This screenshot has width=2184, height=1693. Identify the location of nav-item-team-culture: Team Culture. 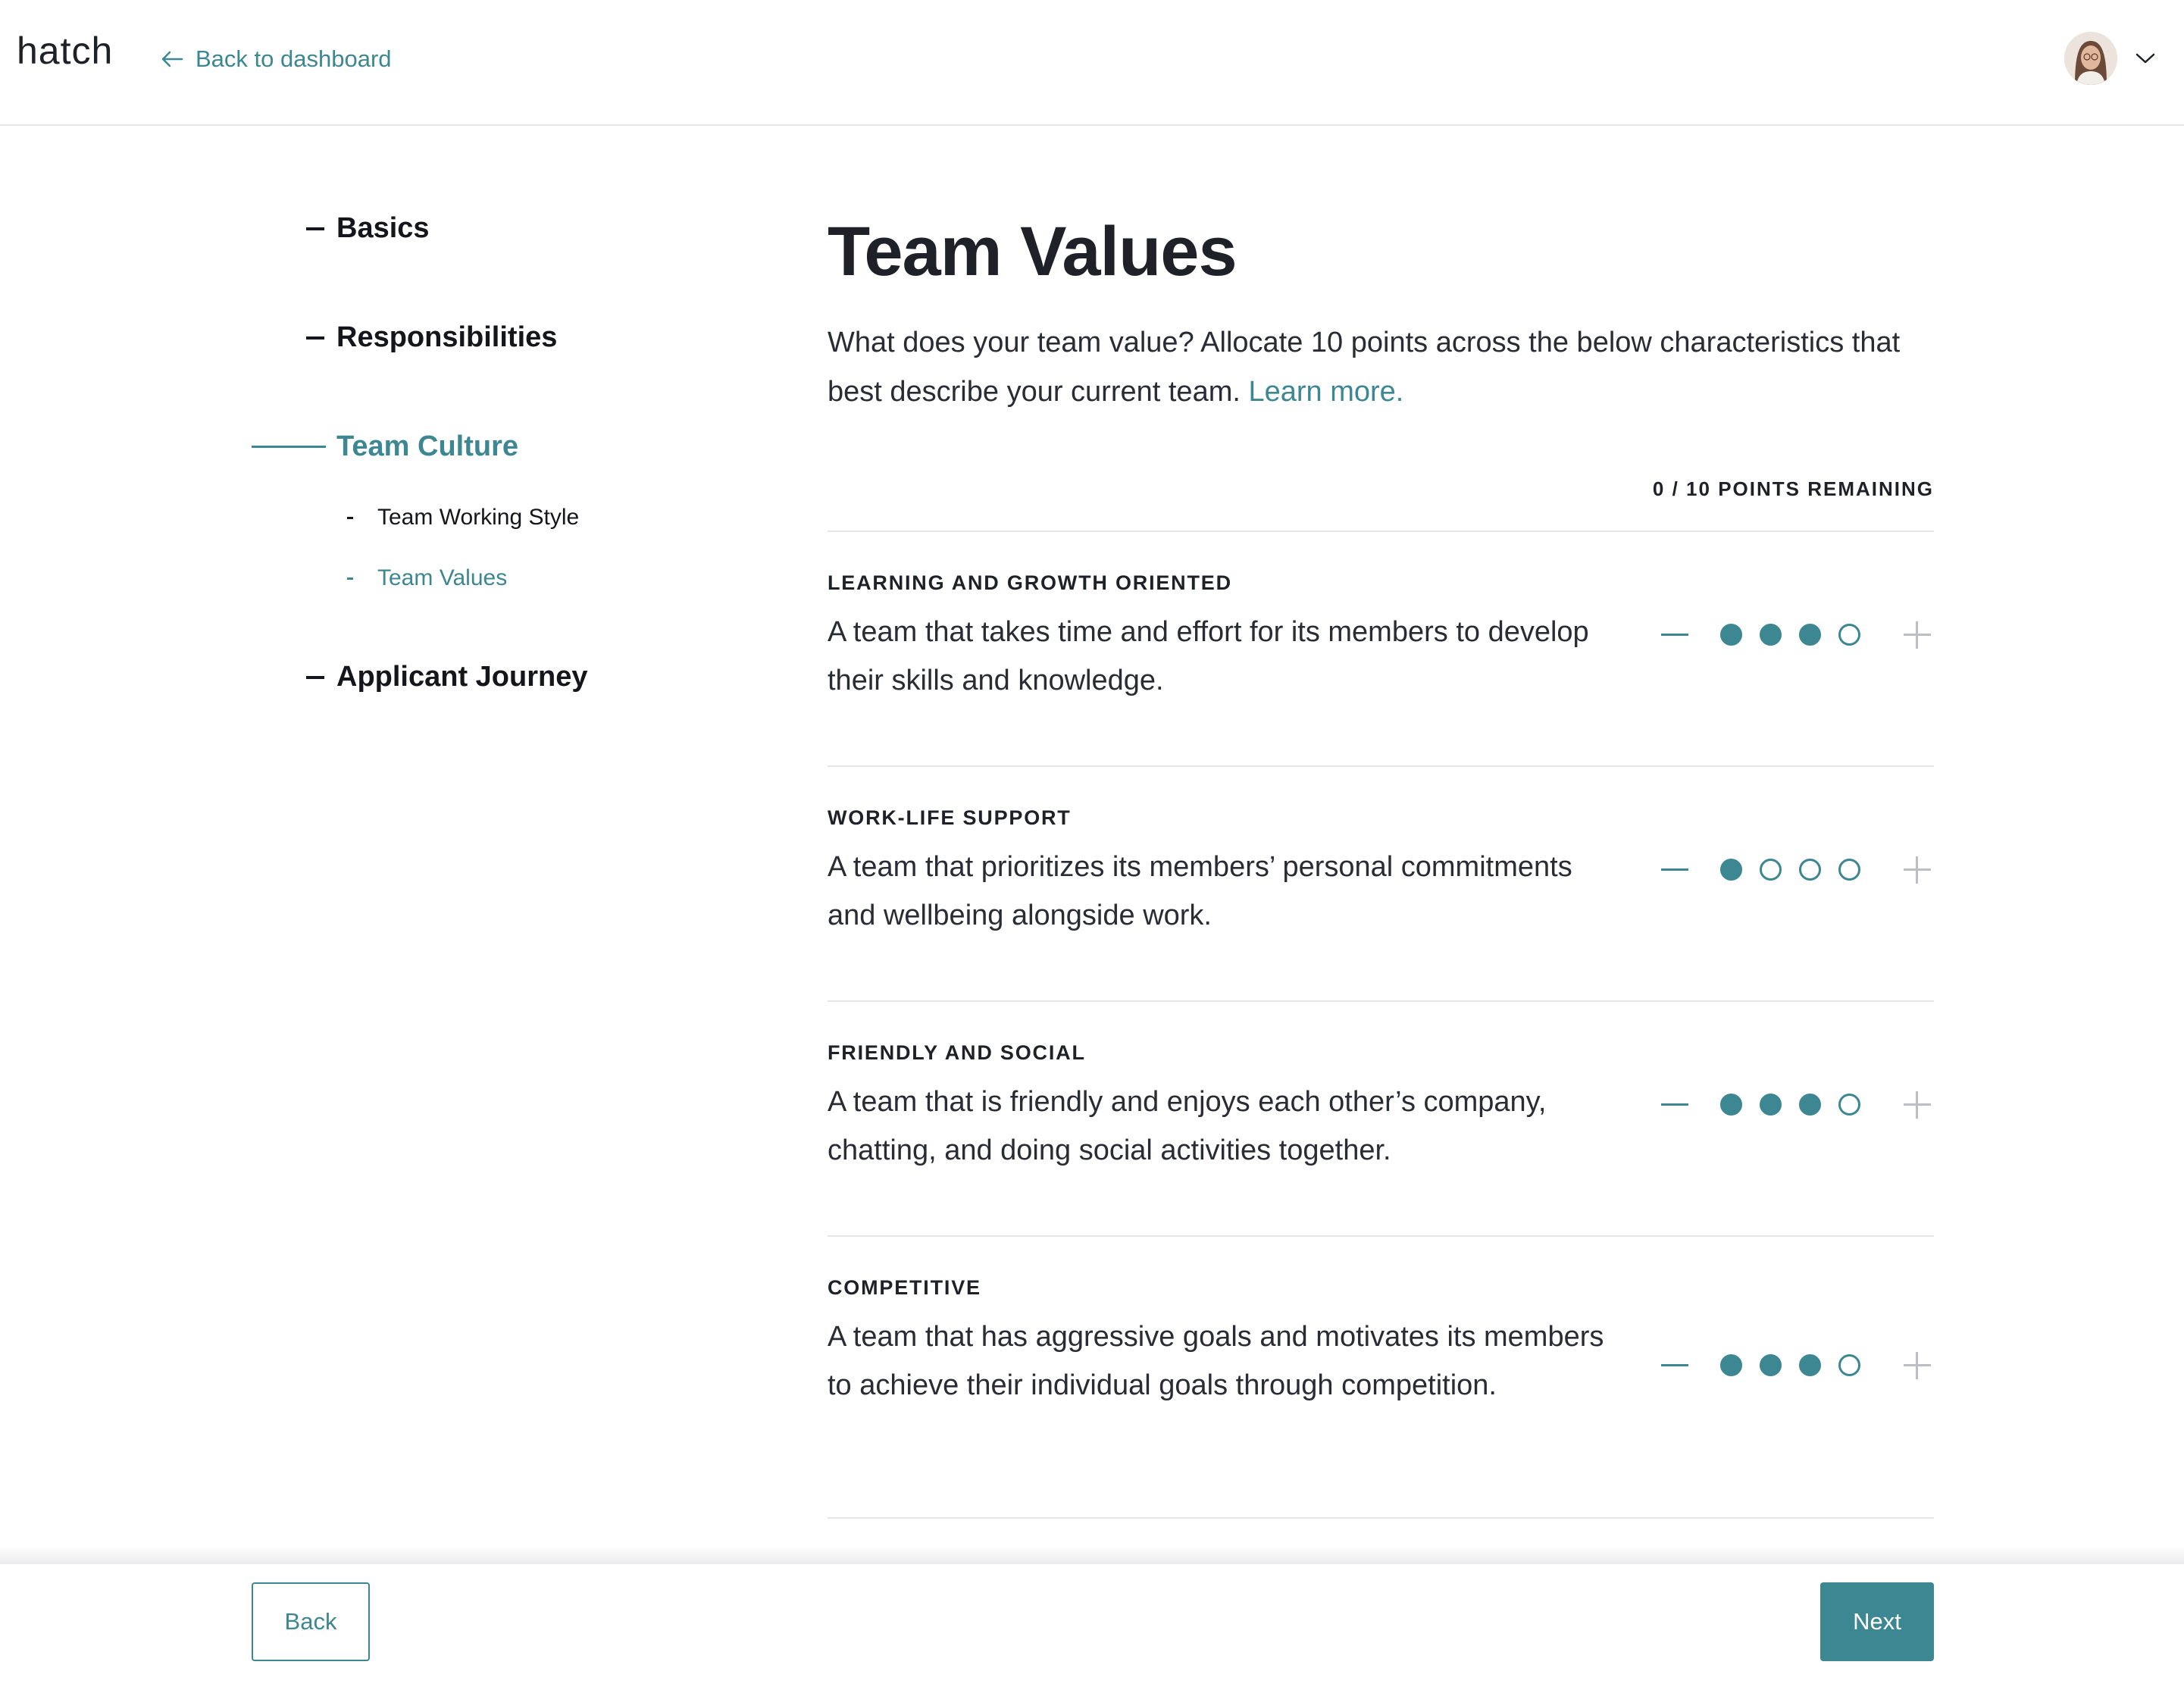
(385, 446).